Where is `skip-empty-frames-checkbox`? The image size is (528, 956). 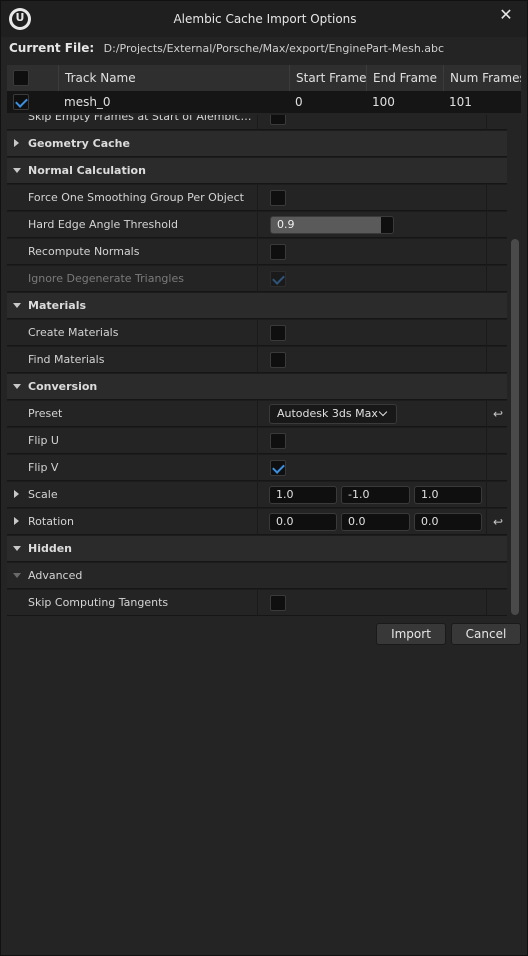 skip-empty-frames-checkbox is located at coordinates (278, 120).